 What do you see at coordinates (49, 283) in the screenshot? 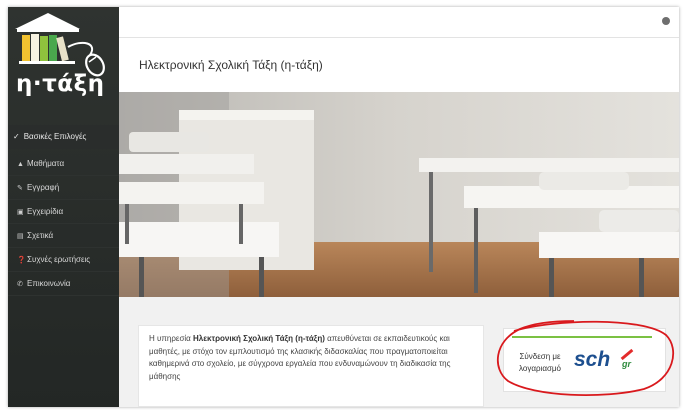
I see `sidebar-item-label: Επικοινωνία` at bounding box center [49, 283].